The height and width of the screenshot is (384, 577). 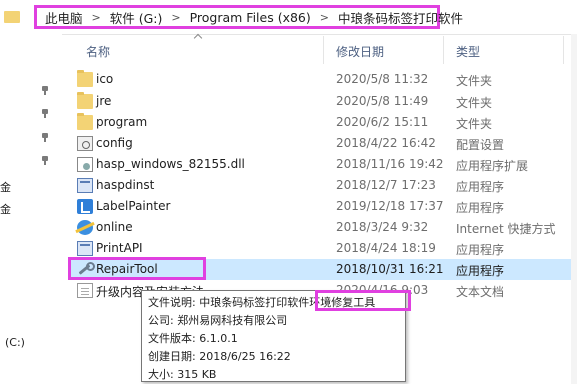 I want to click on file-name: ico, so click(x=105, y=79).